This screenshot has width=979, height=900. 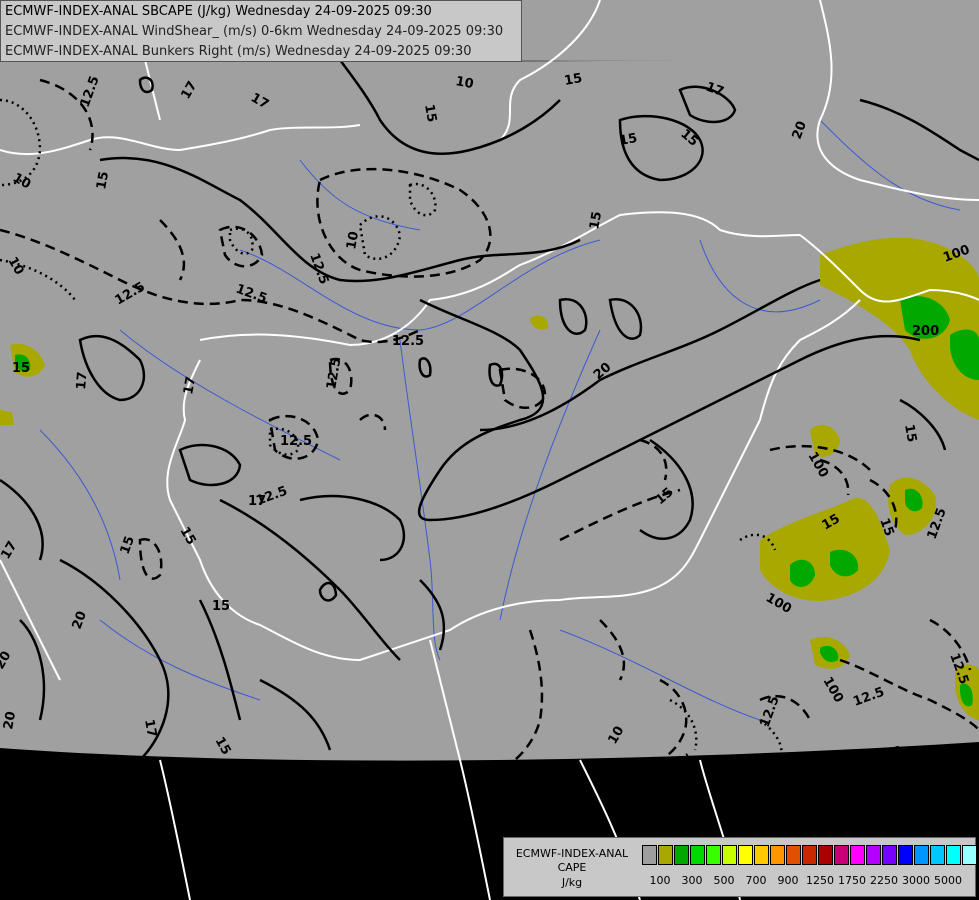 What do you see at coordinates (572, 853) in the screenshot?
I see `legend-source: ECMWF-INDEX-ANAL` at bounding box center [572, 853].